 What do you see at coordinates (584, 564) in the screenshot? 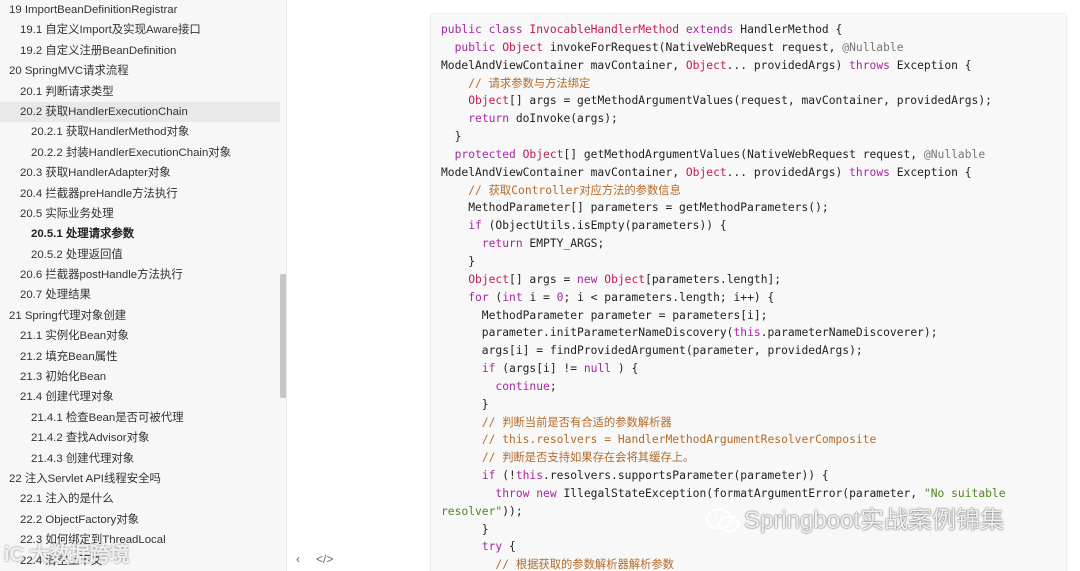
I see `code-token: // 根据获取的参数解析器解析参数` at bounding box center [584, 564].